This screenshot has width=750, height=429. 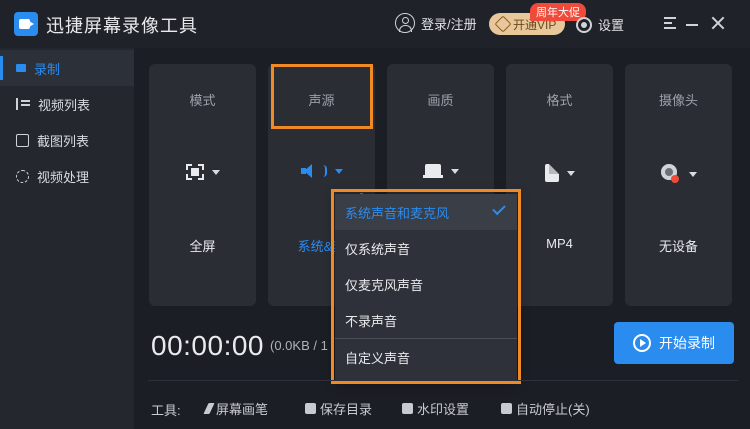 What do you see at coordinates (440, 100) in the screenshot?
I see `card-label: 画质` at bounding box center [440, 100].